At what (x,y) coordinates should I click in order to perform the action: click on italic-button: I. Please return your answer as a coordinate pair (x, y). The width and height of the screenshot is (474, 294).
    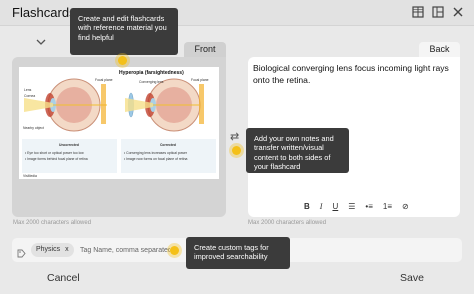
    Looking at the image, I should click on (321, 206).